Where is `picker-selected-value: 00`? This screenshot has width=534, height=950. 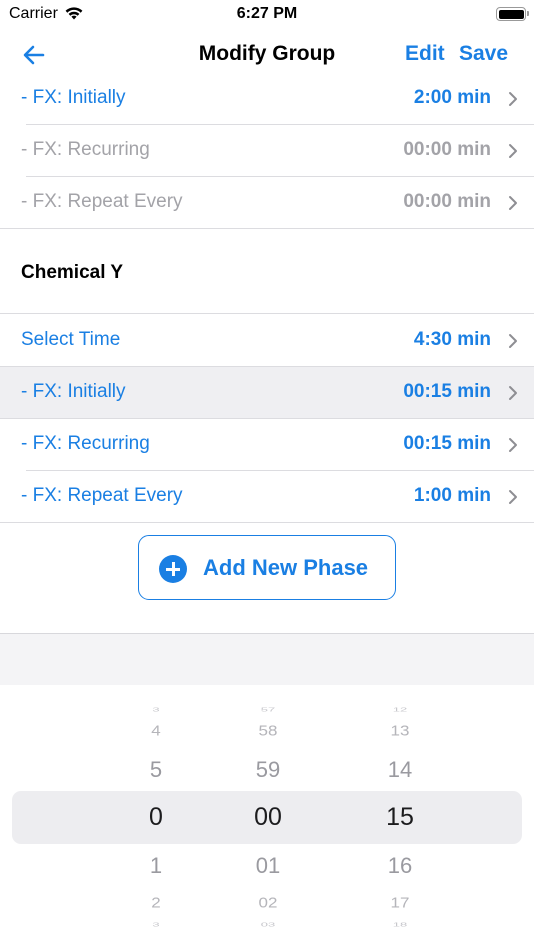
picker-selected-value: 00 is located at coordinates (268, 817).